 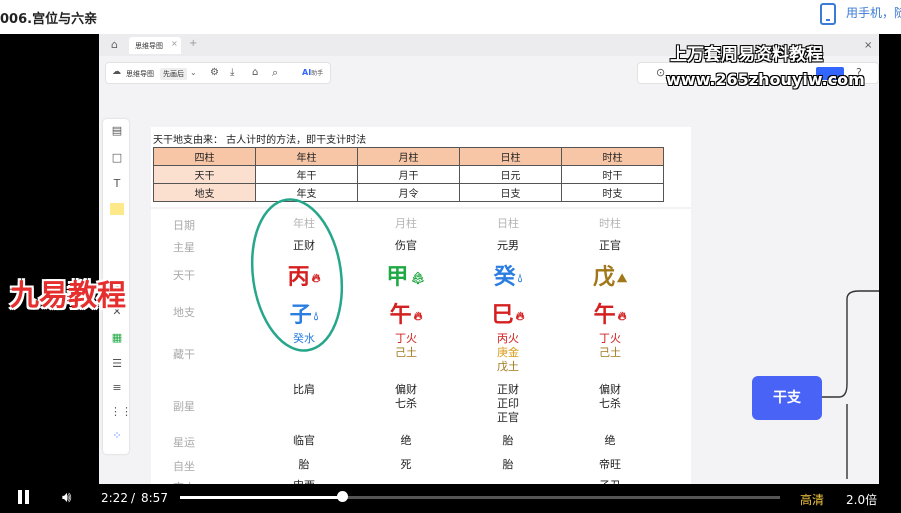 I want to click on table-row: 地支 年支 月令 日支 时支, so click(x=408, y=192).